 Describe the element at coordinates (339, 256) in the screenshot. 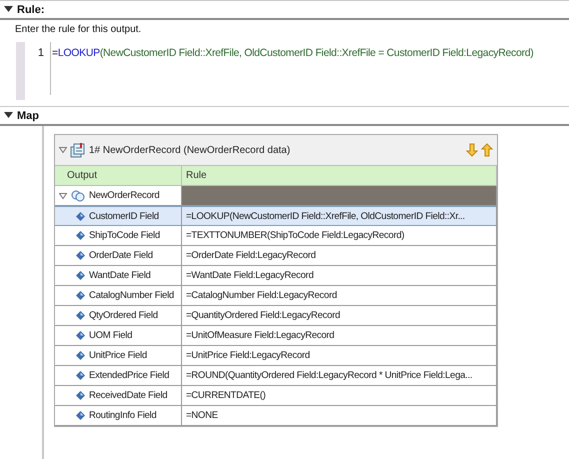

I see `rule-cell: =OrderDate Field:LegacyRecord` at that location.